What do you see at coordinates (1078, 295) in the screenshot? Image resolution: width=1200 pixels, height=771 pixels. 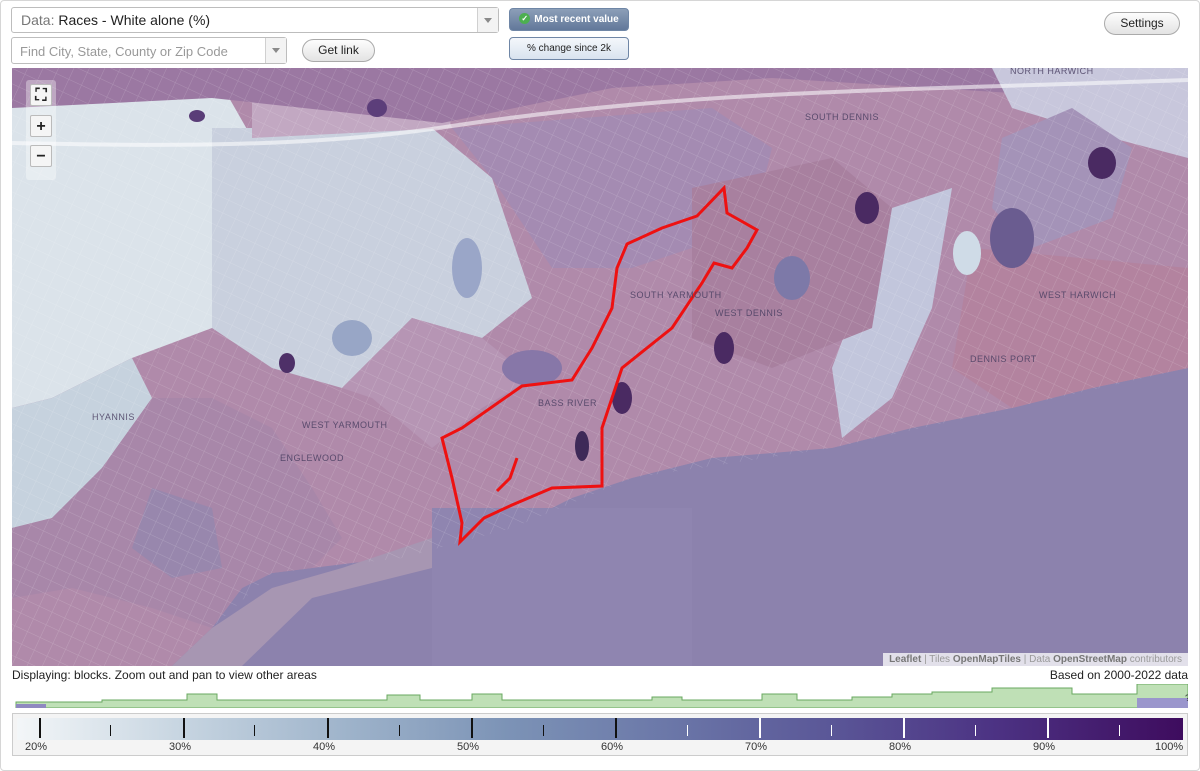 I see `place-label: WEST HARWICH` at bounding box center [1078, 295].